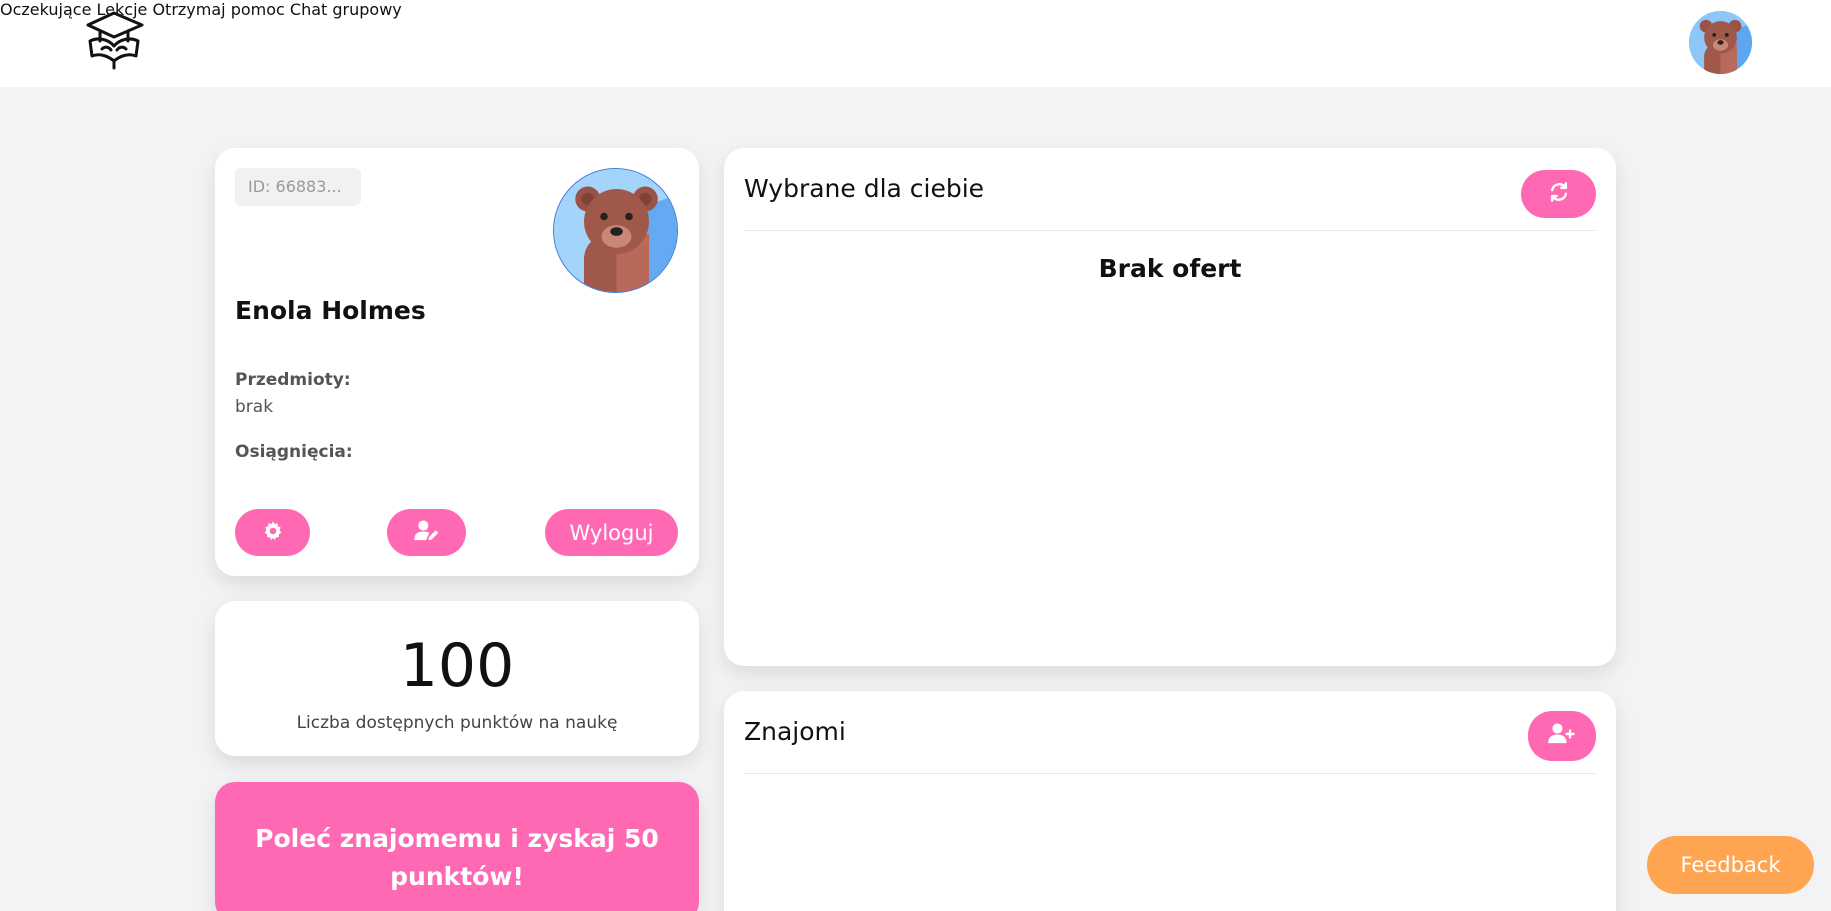  I want to click on subjects-label: Przedmioty:, so click(293, 380).